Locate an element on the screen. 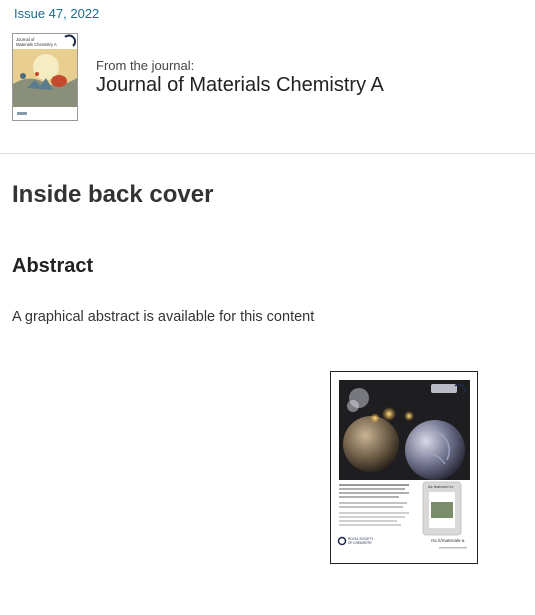 The width and height of the screenshot is (535, 615). journal-cover-thumbnail: Journal of Materials Chemistry A is located at coordinates (45, 77).